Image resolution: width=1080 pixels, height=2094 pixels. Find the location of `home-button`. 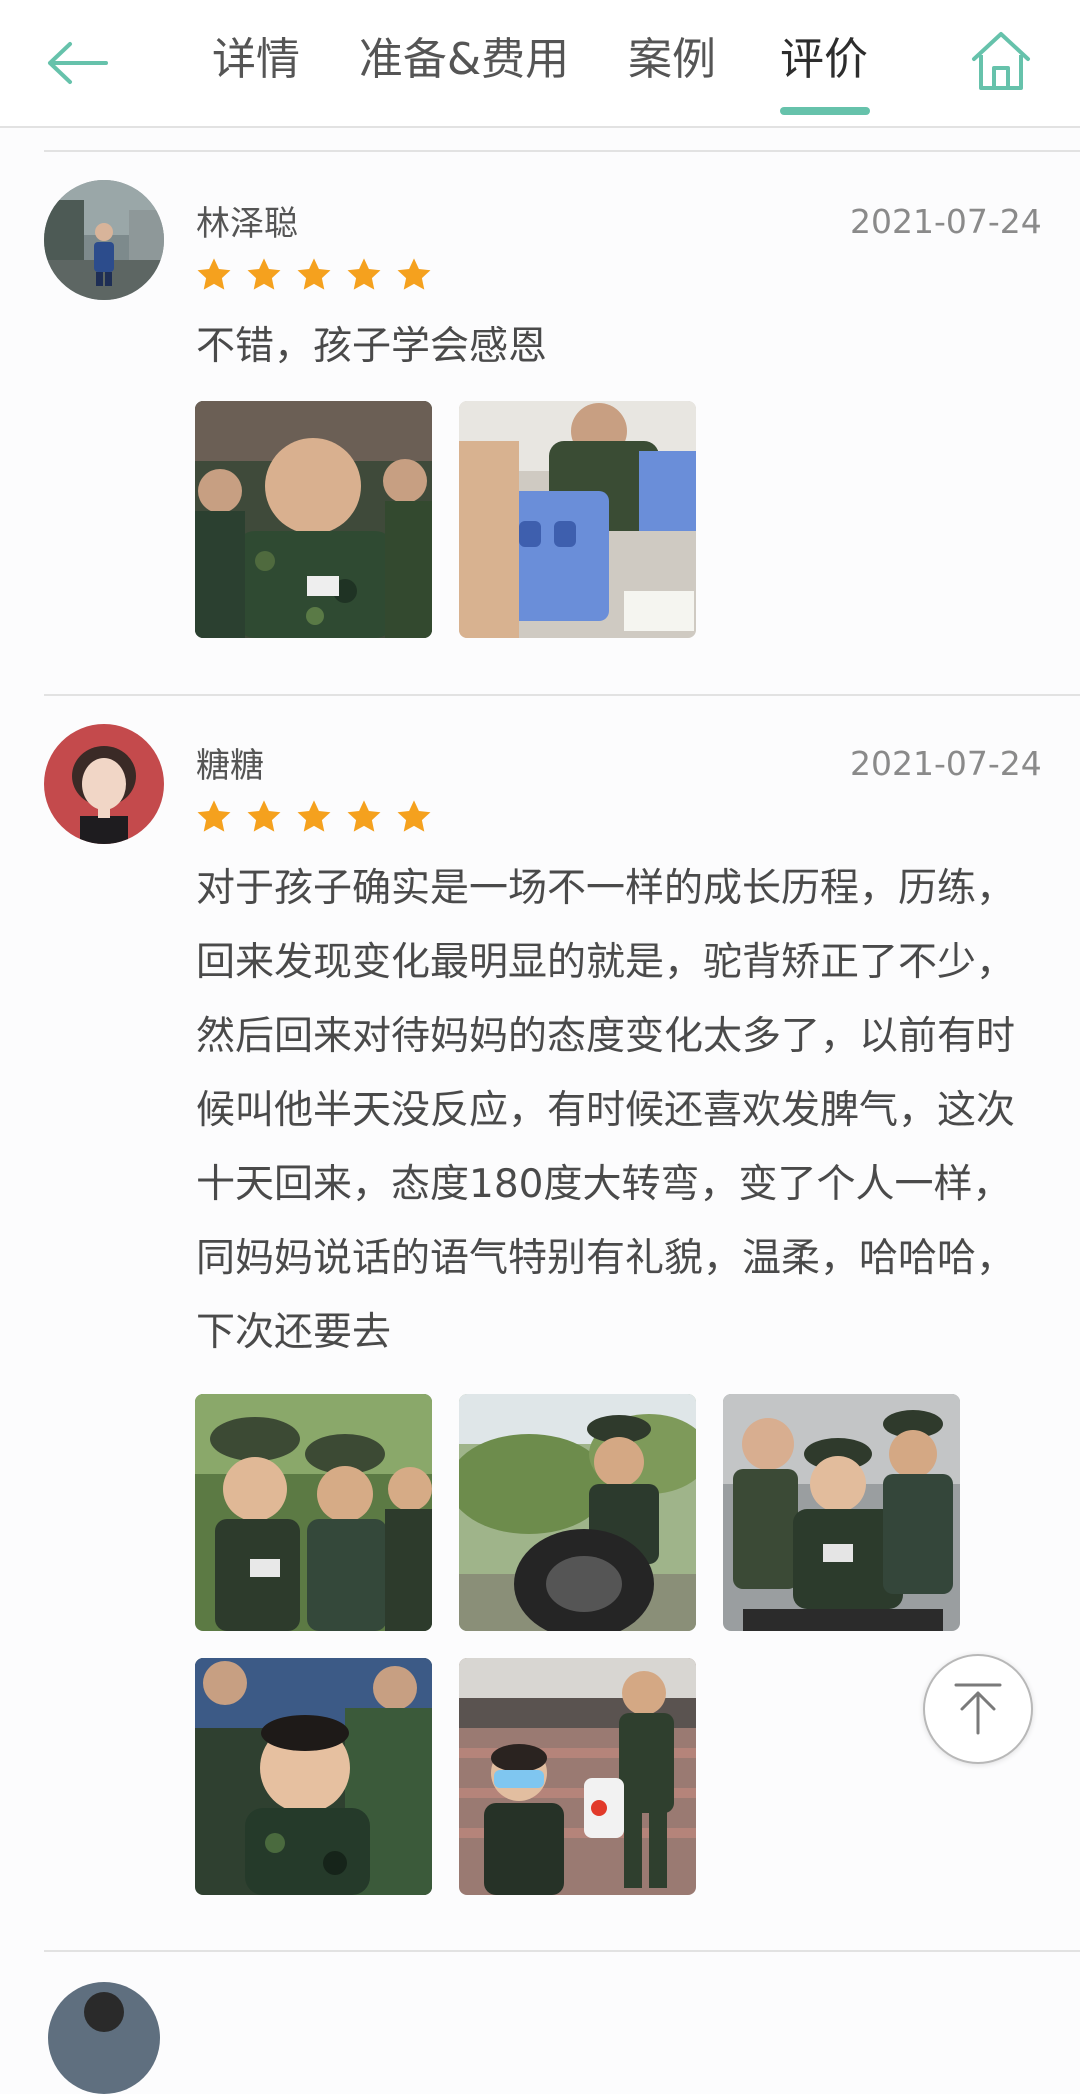

home-button is located at coordinates (1001, 61).